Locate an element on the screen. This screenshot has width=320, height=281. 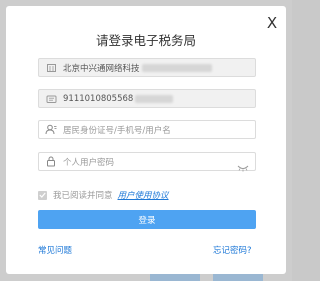
tax-id-field: 9111010805568 is located at coordinates (147, 98).